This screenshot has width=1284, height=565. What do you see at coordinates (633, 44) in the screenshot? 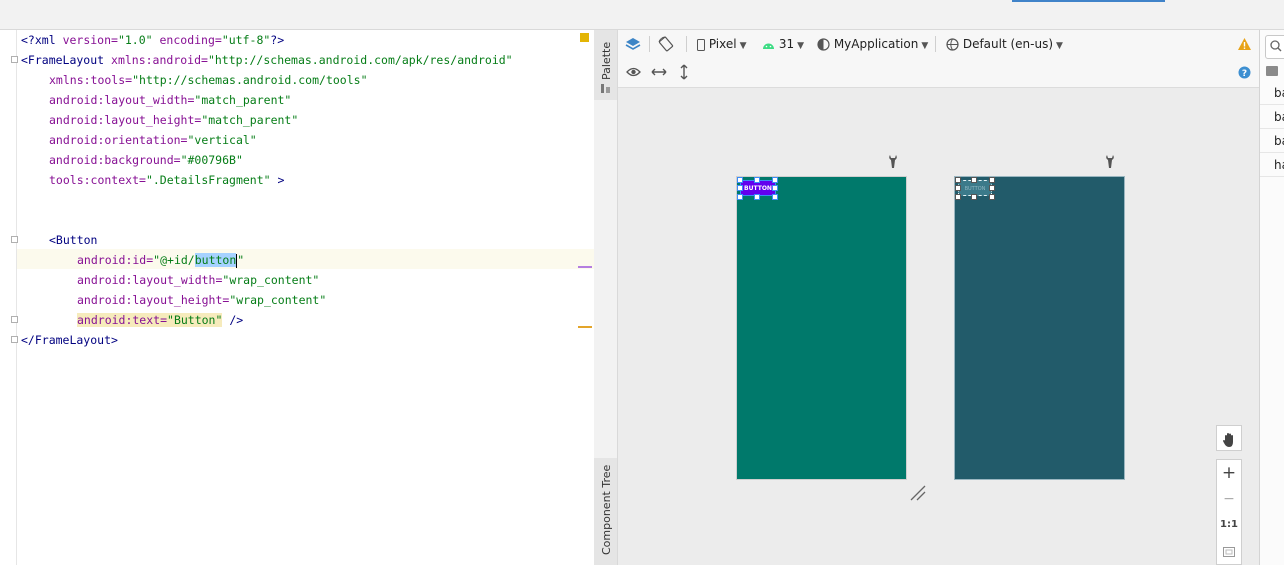
I see `layers-icon` at bounding box center [633, 44].